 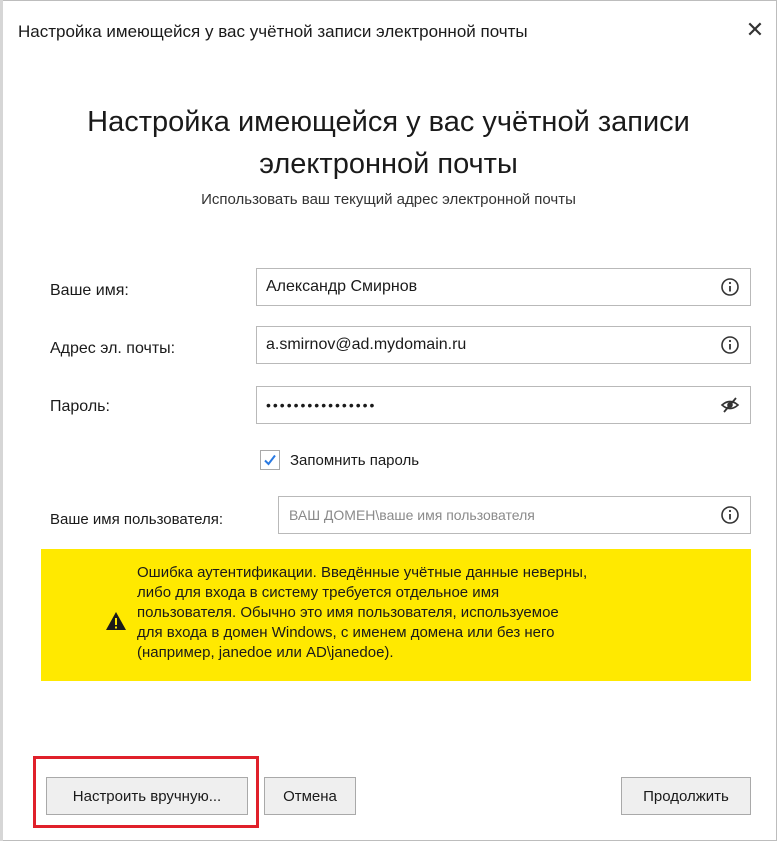 What do you see at coordinates (116, 621) in the screenshot?
I see `warning-icon` at bounding box center [116, 621].